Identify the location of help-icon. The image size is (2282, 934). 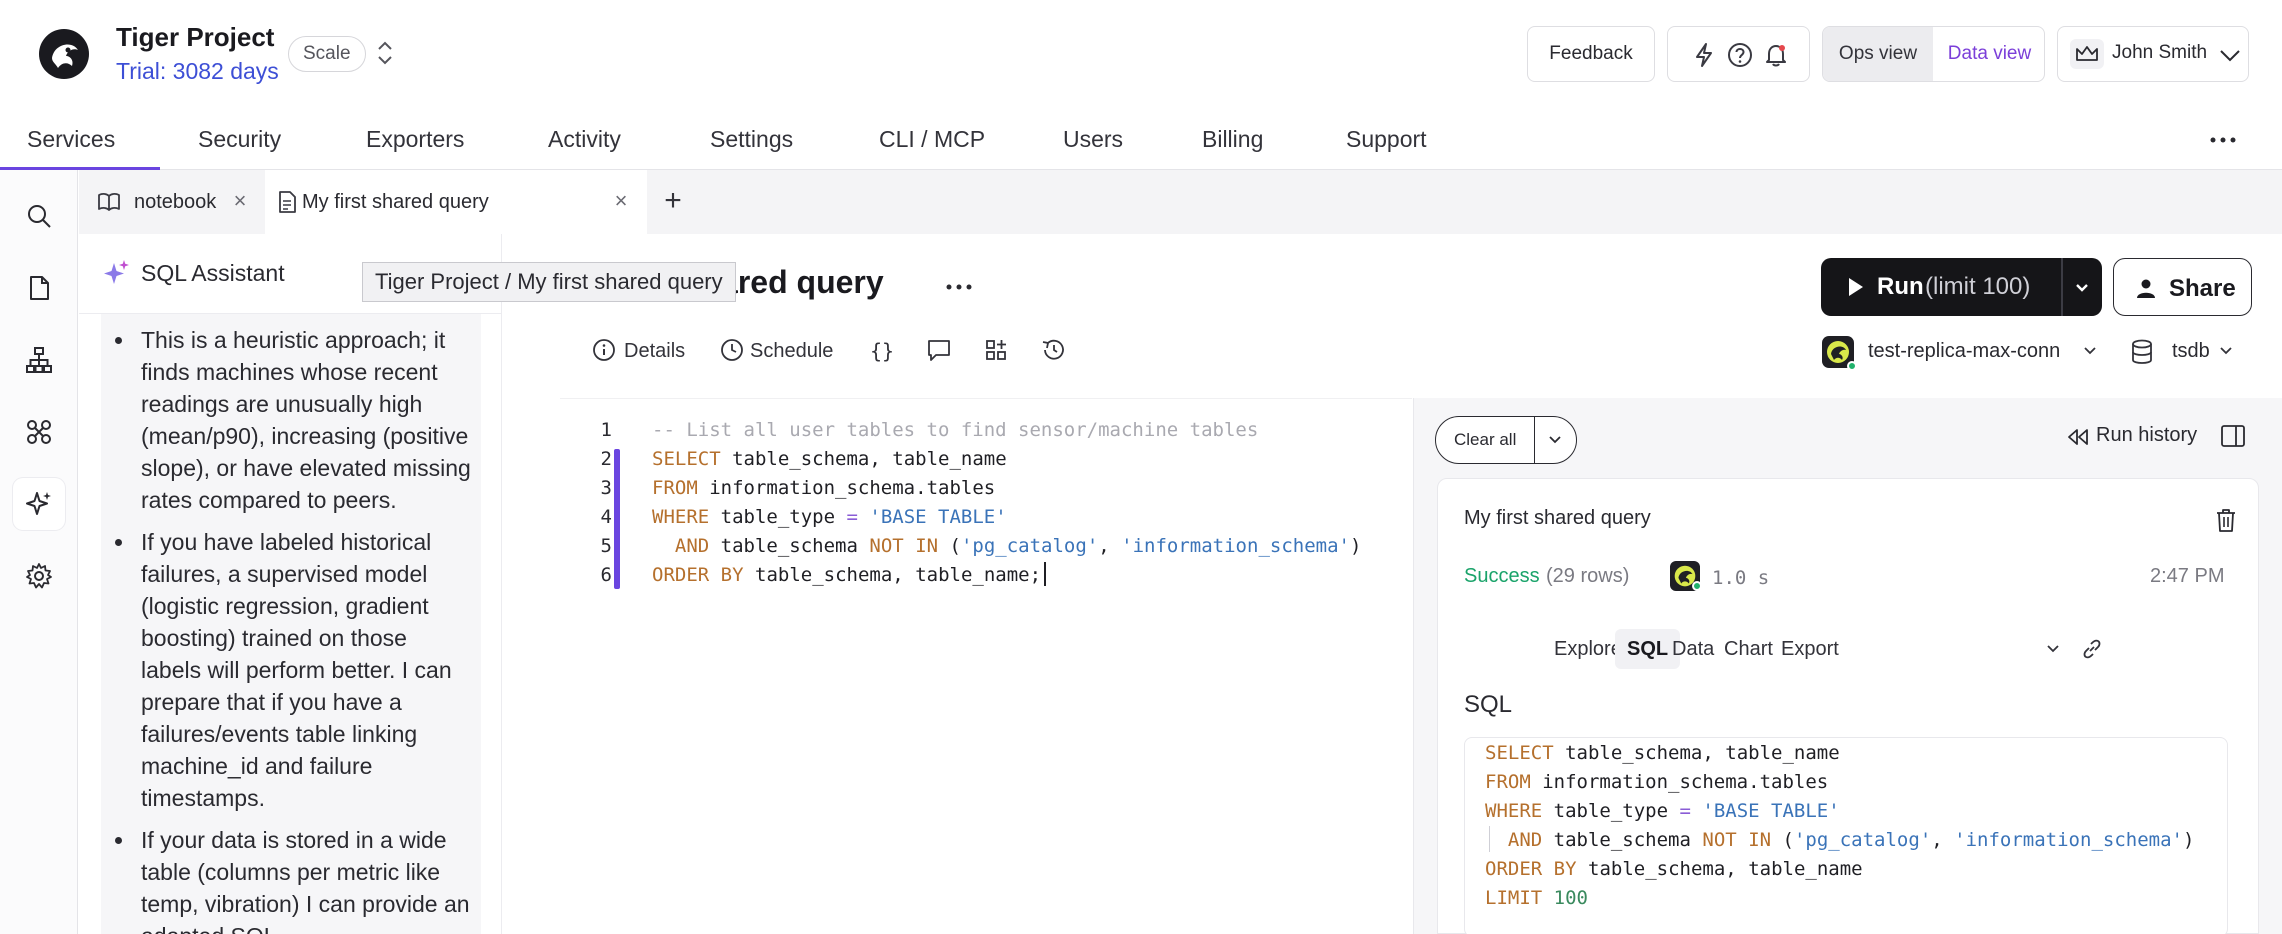
(1740, 55).